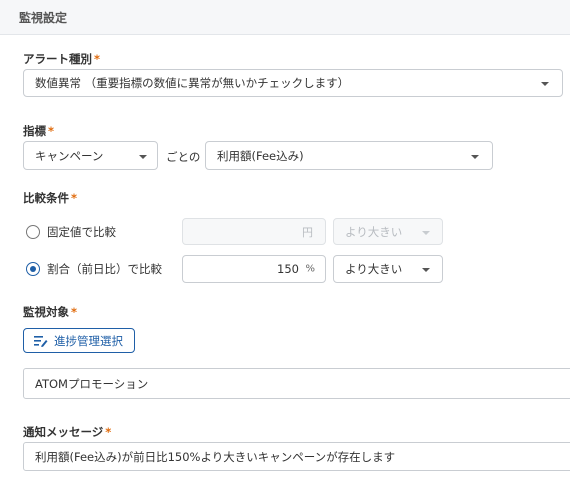 The image size is (570, 480). Describe the element at coordinates (215, 456) in the screenshot. I see `notification-message-value: 利用額(Fee込み)が前日比150%より大きいキャンペーンが存在します` at that location.